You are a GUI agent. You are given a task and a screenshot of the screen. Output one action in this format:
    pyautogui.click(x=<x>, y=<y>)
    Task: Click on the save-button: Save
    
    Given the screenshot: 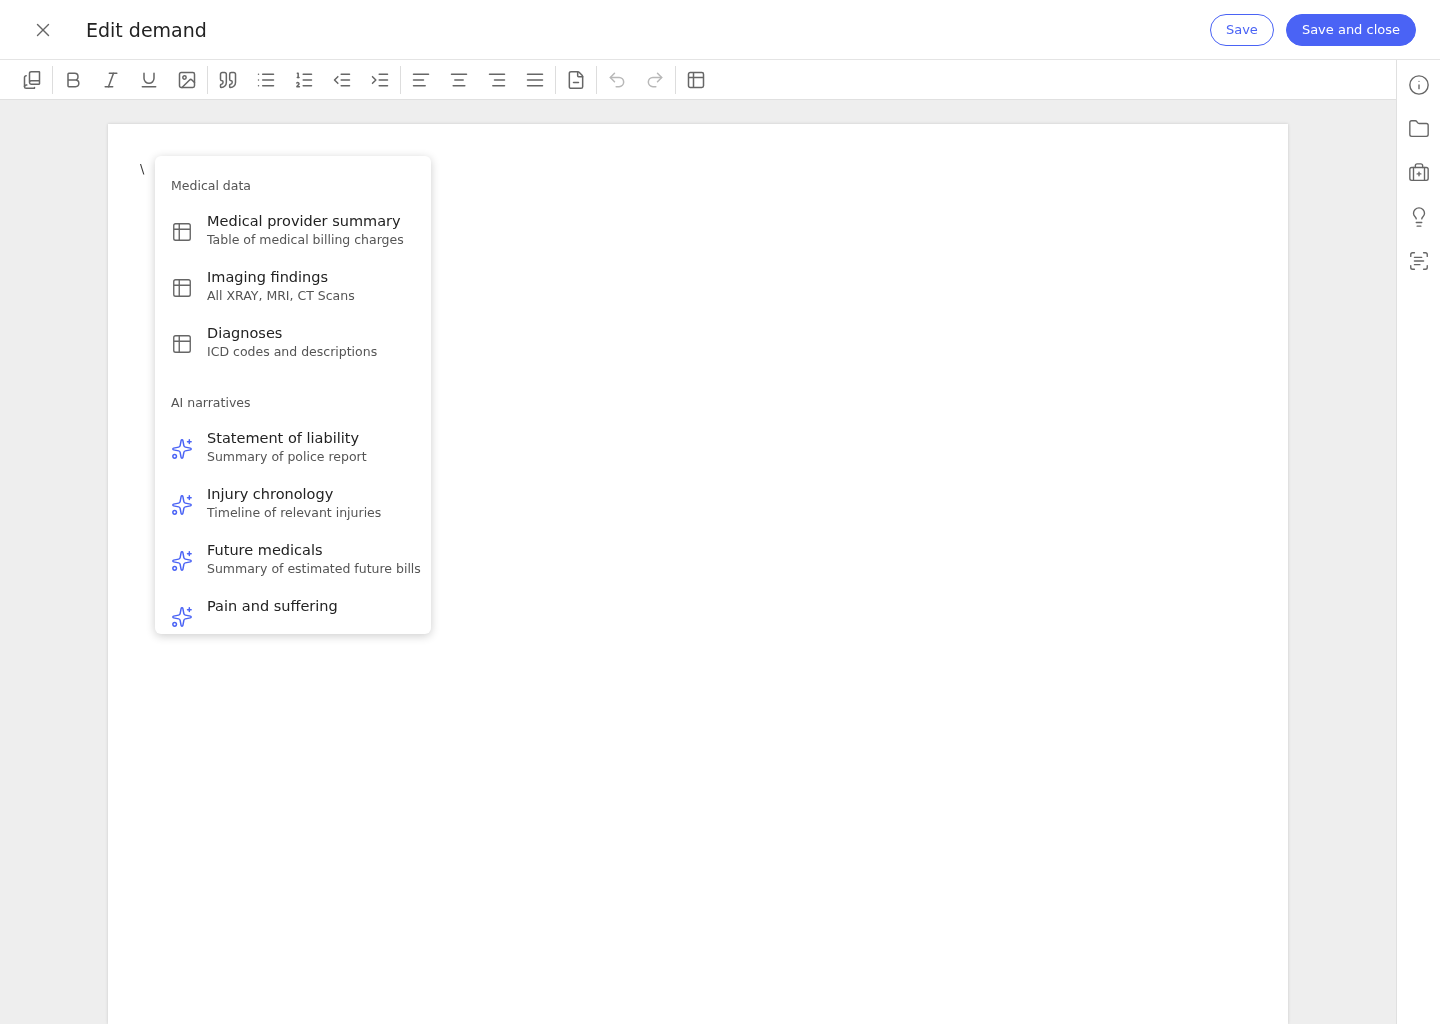 What is the action you would take?
    pyautogui.click(x=1241, y=29)
    